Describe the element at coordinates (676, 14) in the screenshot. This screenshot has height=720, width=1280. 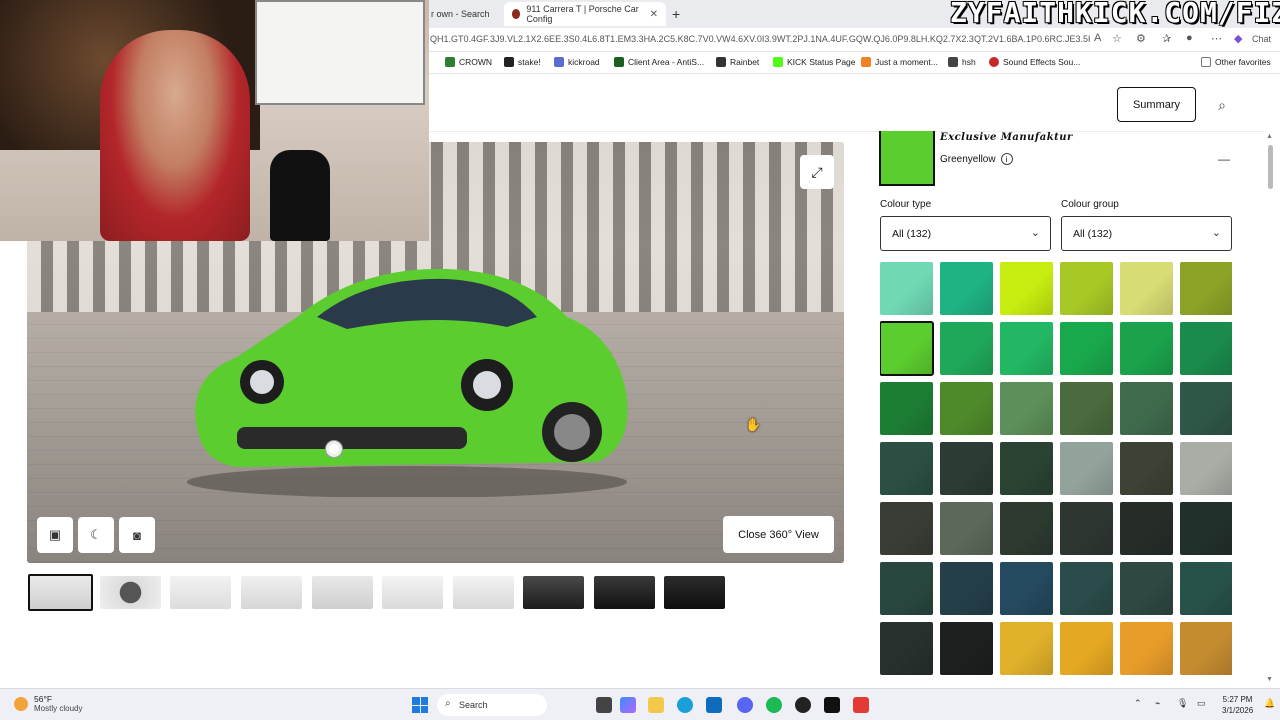
I see `new-tab-plus-icon: +` at that location.